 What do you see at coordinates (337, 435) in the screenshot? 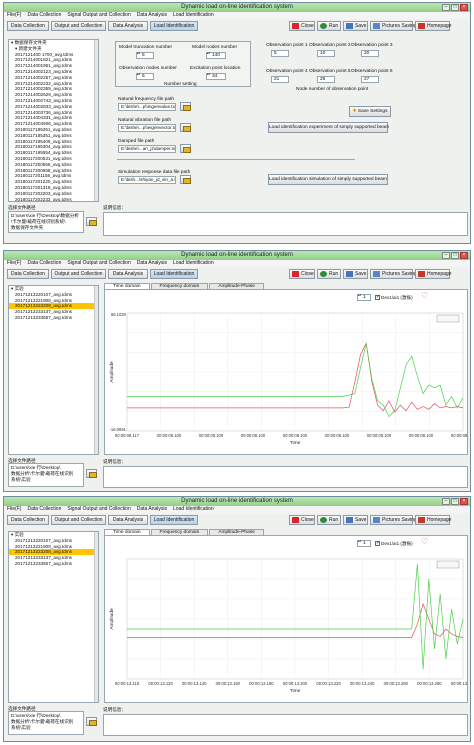
I see `x-tick-label: 00:00:08.100` at bounding box center [337, 435].